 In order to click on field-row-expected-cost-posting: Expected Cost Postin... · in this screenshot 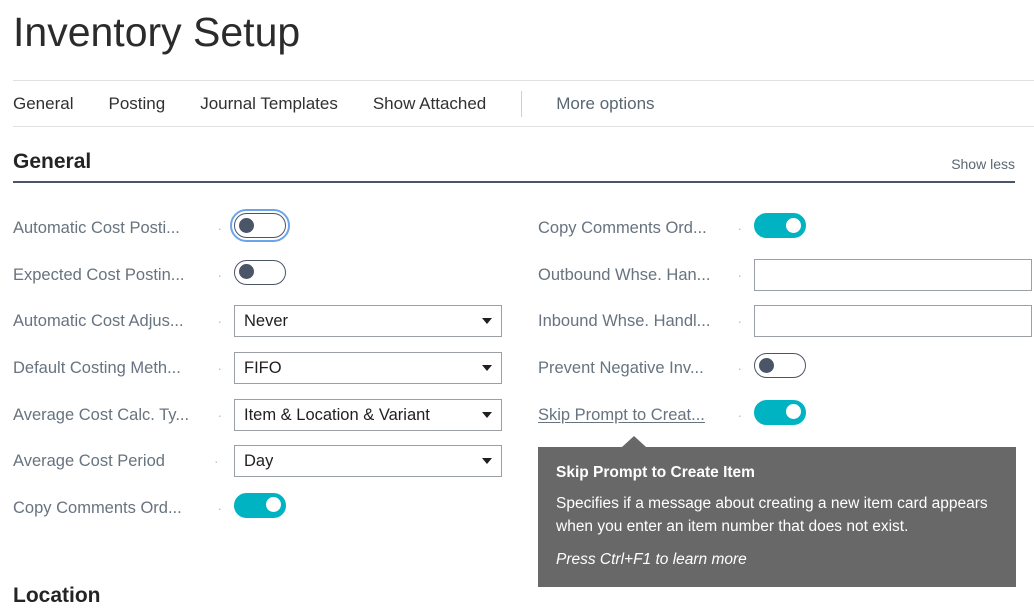, I will do `click(263, 275)`.